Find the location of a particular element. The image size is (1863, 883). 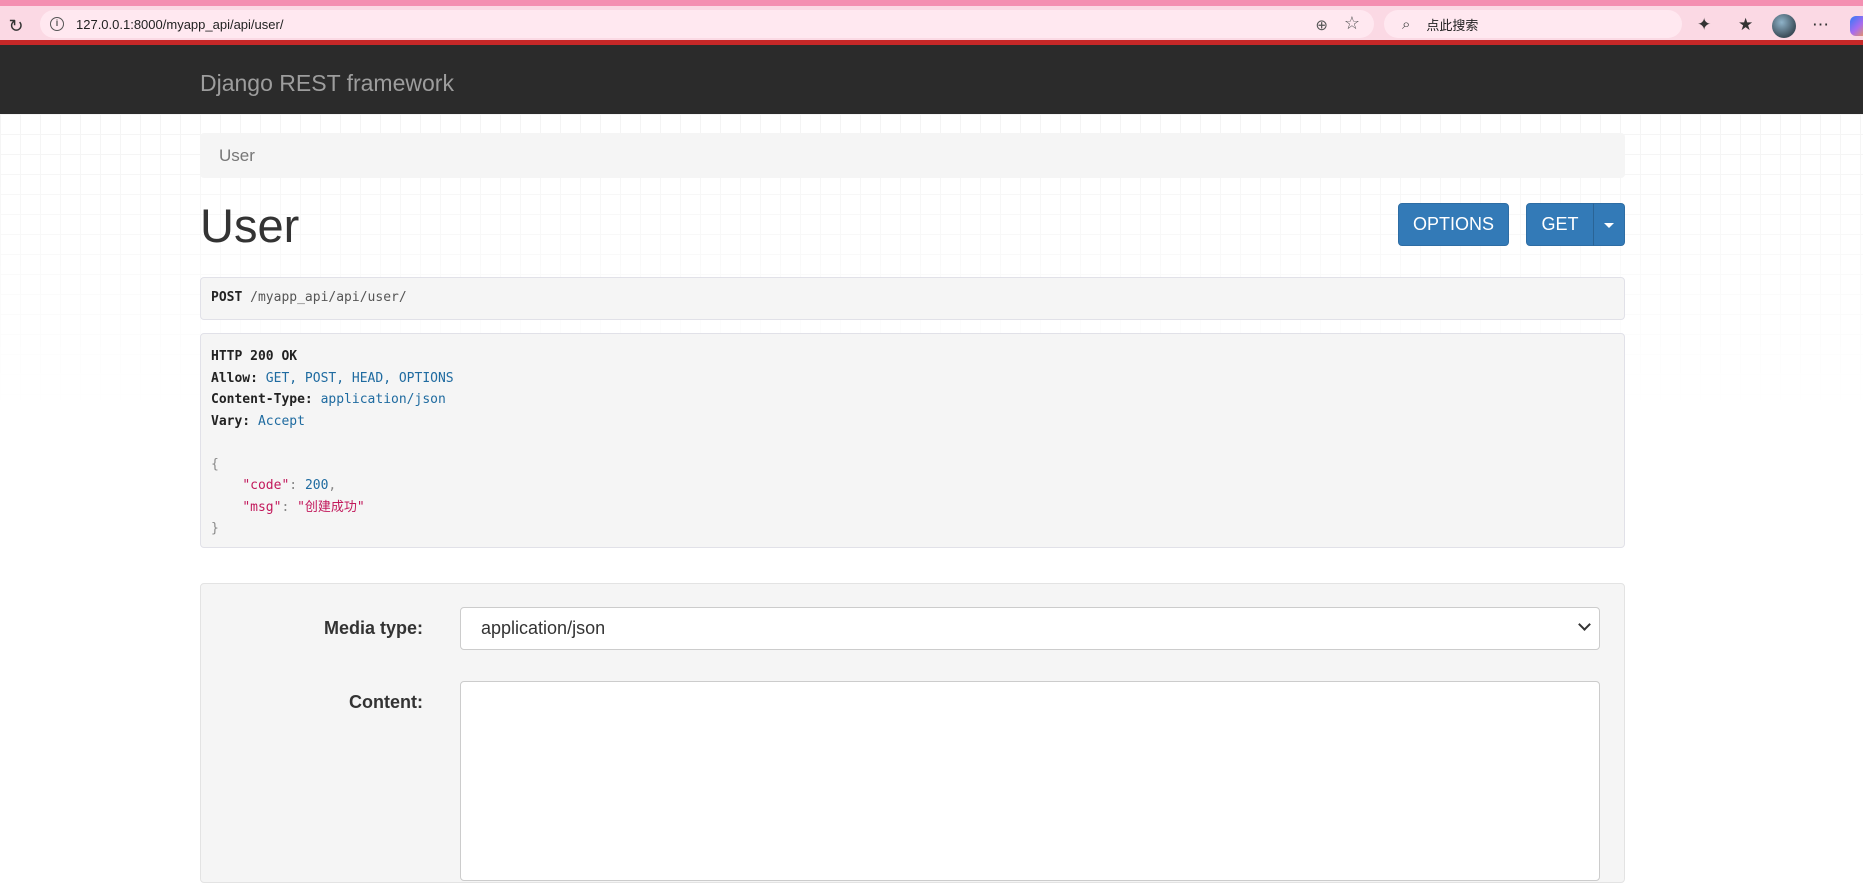

content-label: Content: is located at coordinates (386, 702).